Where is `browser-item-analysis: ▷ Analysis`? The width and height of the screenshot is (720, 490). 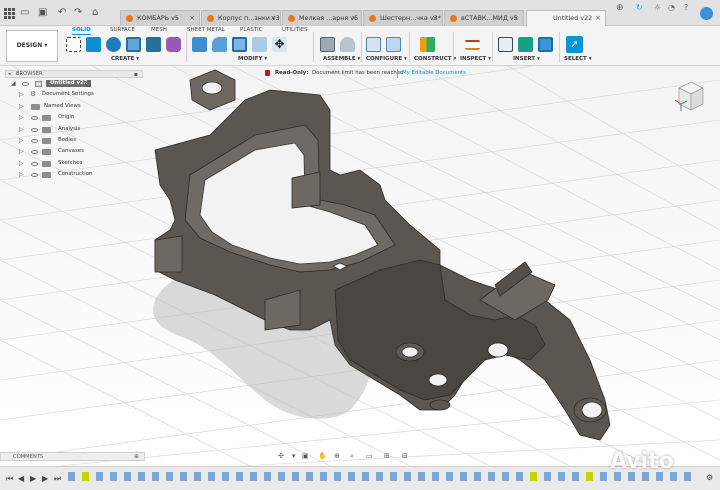
browser-item-analysis: ▷ Analysis is located at coordinates (74, 129).